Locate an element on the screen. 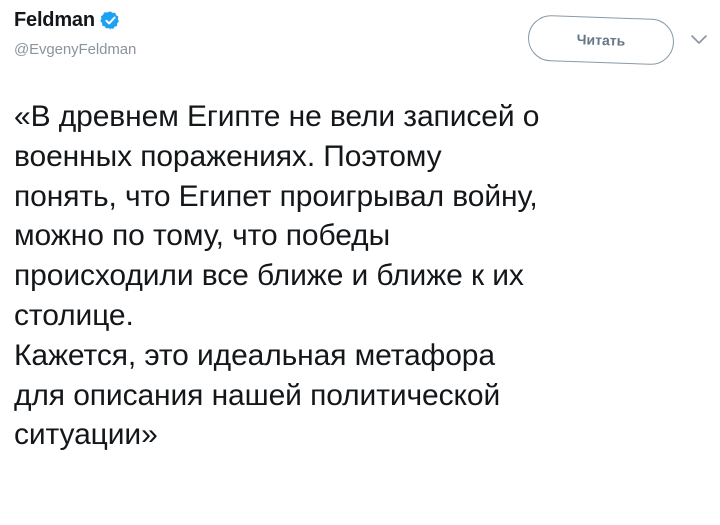  follow-button-label: Читать is located at coordinates (601, 40).